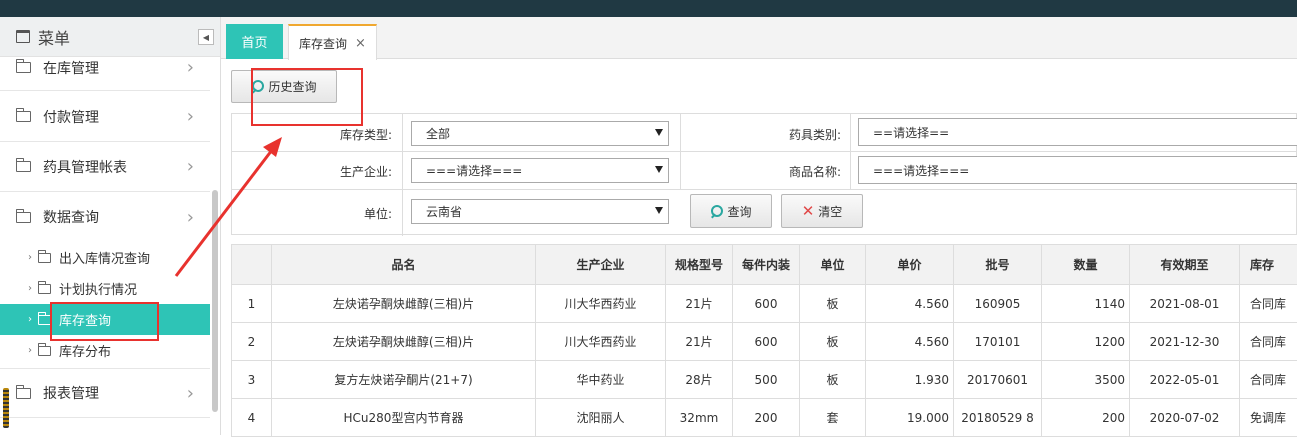 Image resolution: width=1297 pixels, height=437 pixels. What do you see at coordinates (998, 265) in the screenshot?
I see `column-header: 批号` at bounding box center [998, 265].